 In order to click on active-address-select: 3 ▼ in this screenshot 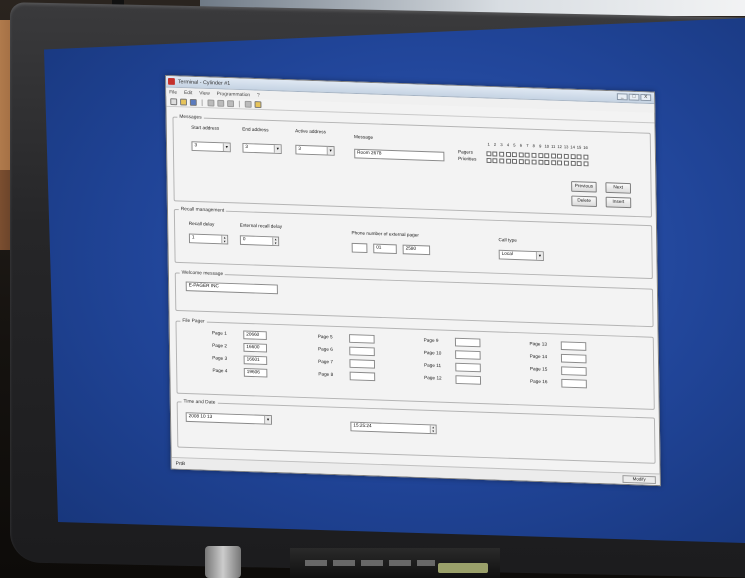, I will do `click(315, 150)`.